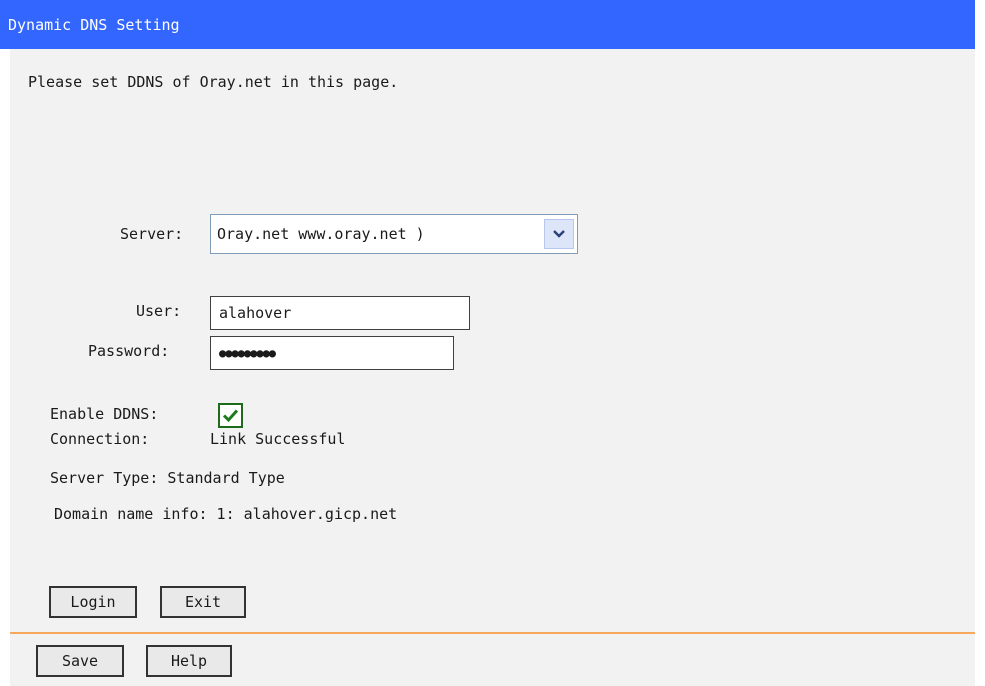 The image size is (985, 686). I want to click on checkmark-icon, so click(230, 416).